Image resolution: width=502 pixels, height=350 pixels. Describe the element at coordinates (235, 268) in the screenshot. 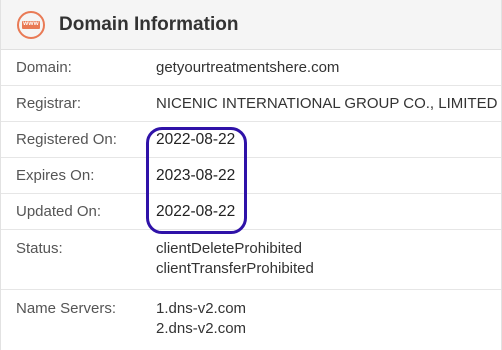

I see `status-value: clientTransferProhibited` at that location.